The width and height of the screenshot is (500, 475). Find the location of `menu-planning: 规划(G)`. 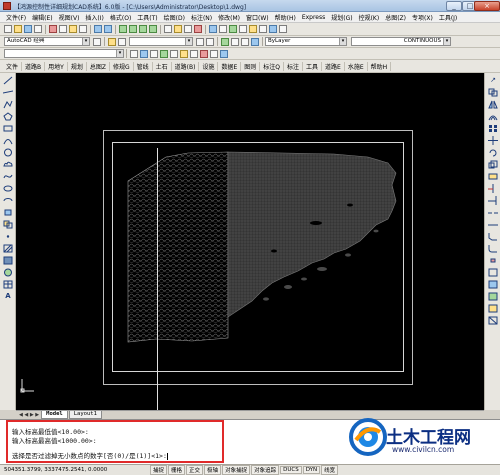

menu-planning: 规划(G) is located at coordinates (341, 17).